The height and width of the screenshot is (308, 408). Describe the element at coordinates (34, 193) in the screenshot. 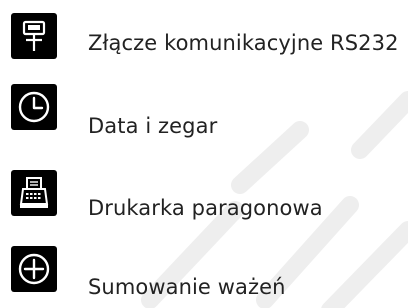

I see `receipt-printer-icon` at that location.